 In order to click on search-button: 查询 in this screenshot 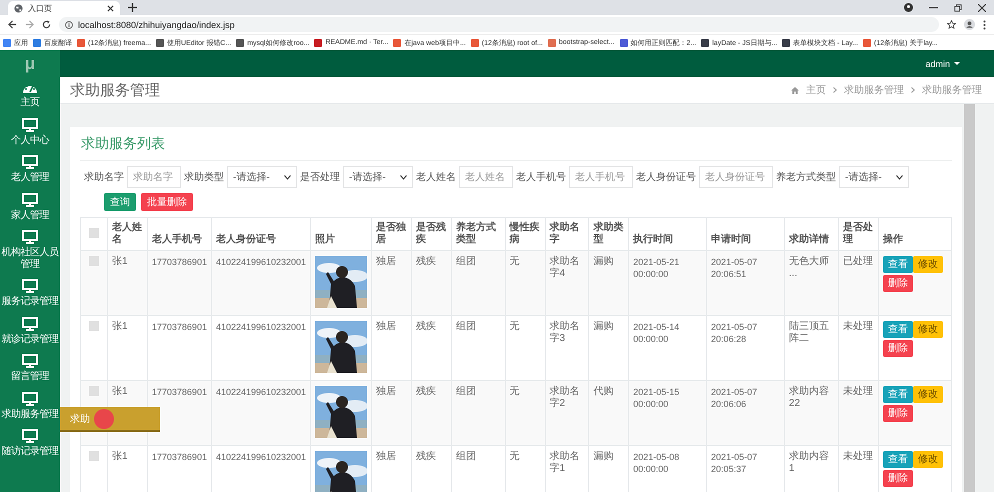, I will do `click(120, 202)`.